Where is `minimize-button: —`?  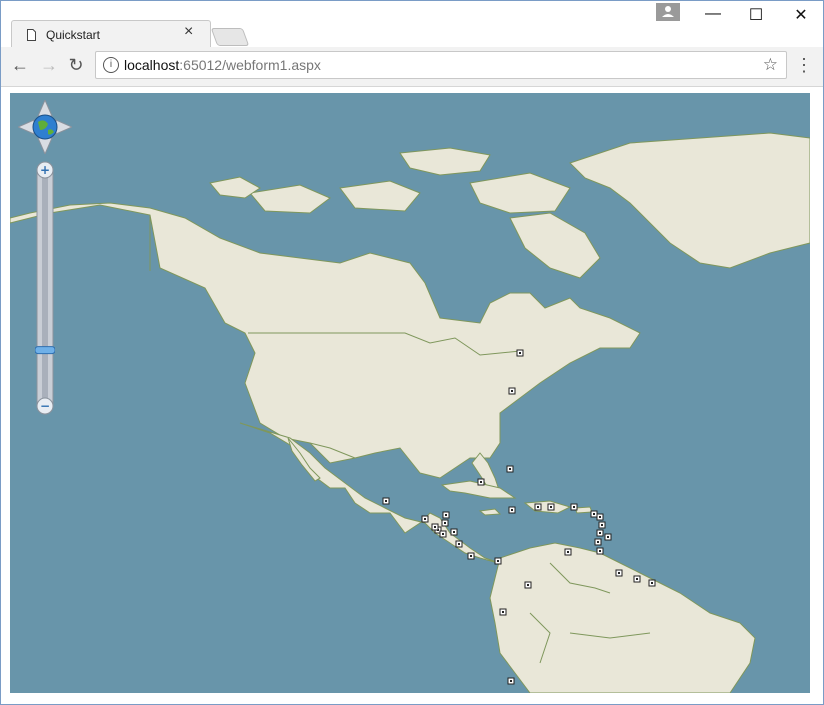 minimize-button: — is located at coordinates (713, 14).